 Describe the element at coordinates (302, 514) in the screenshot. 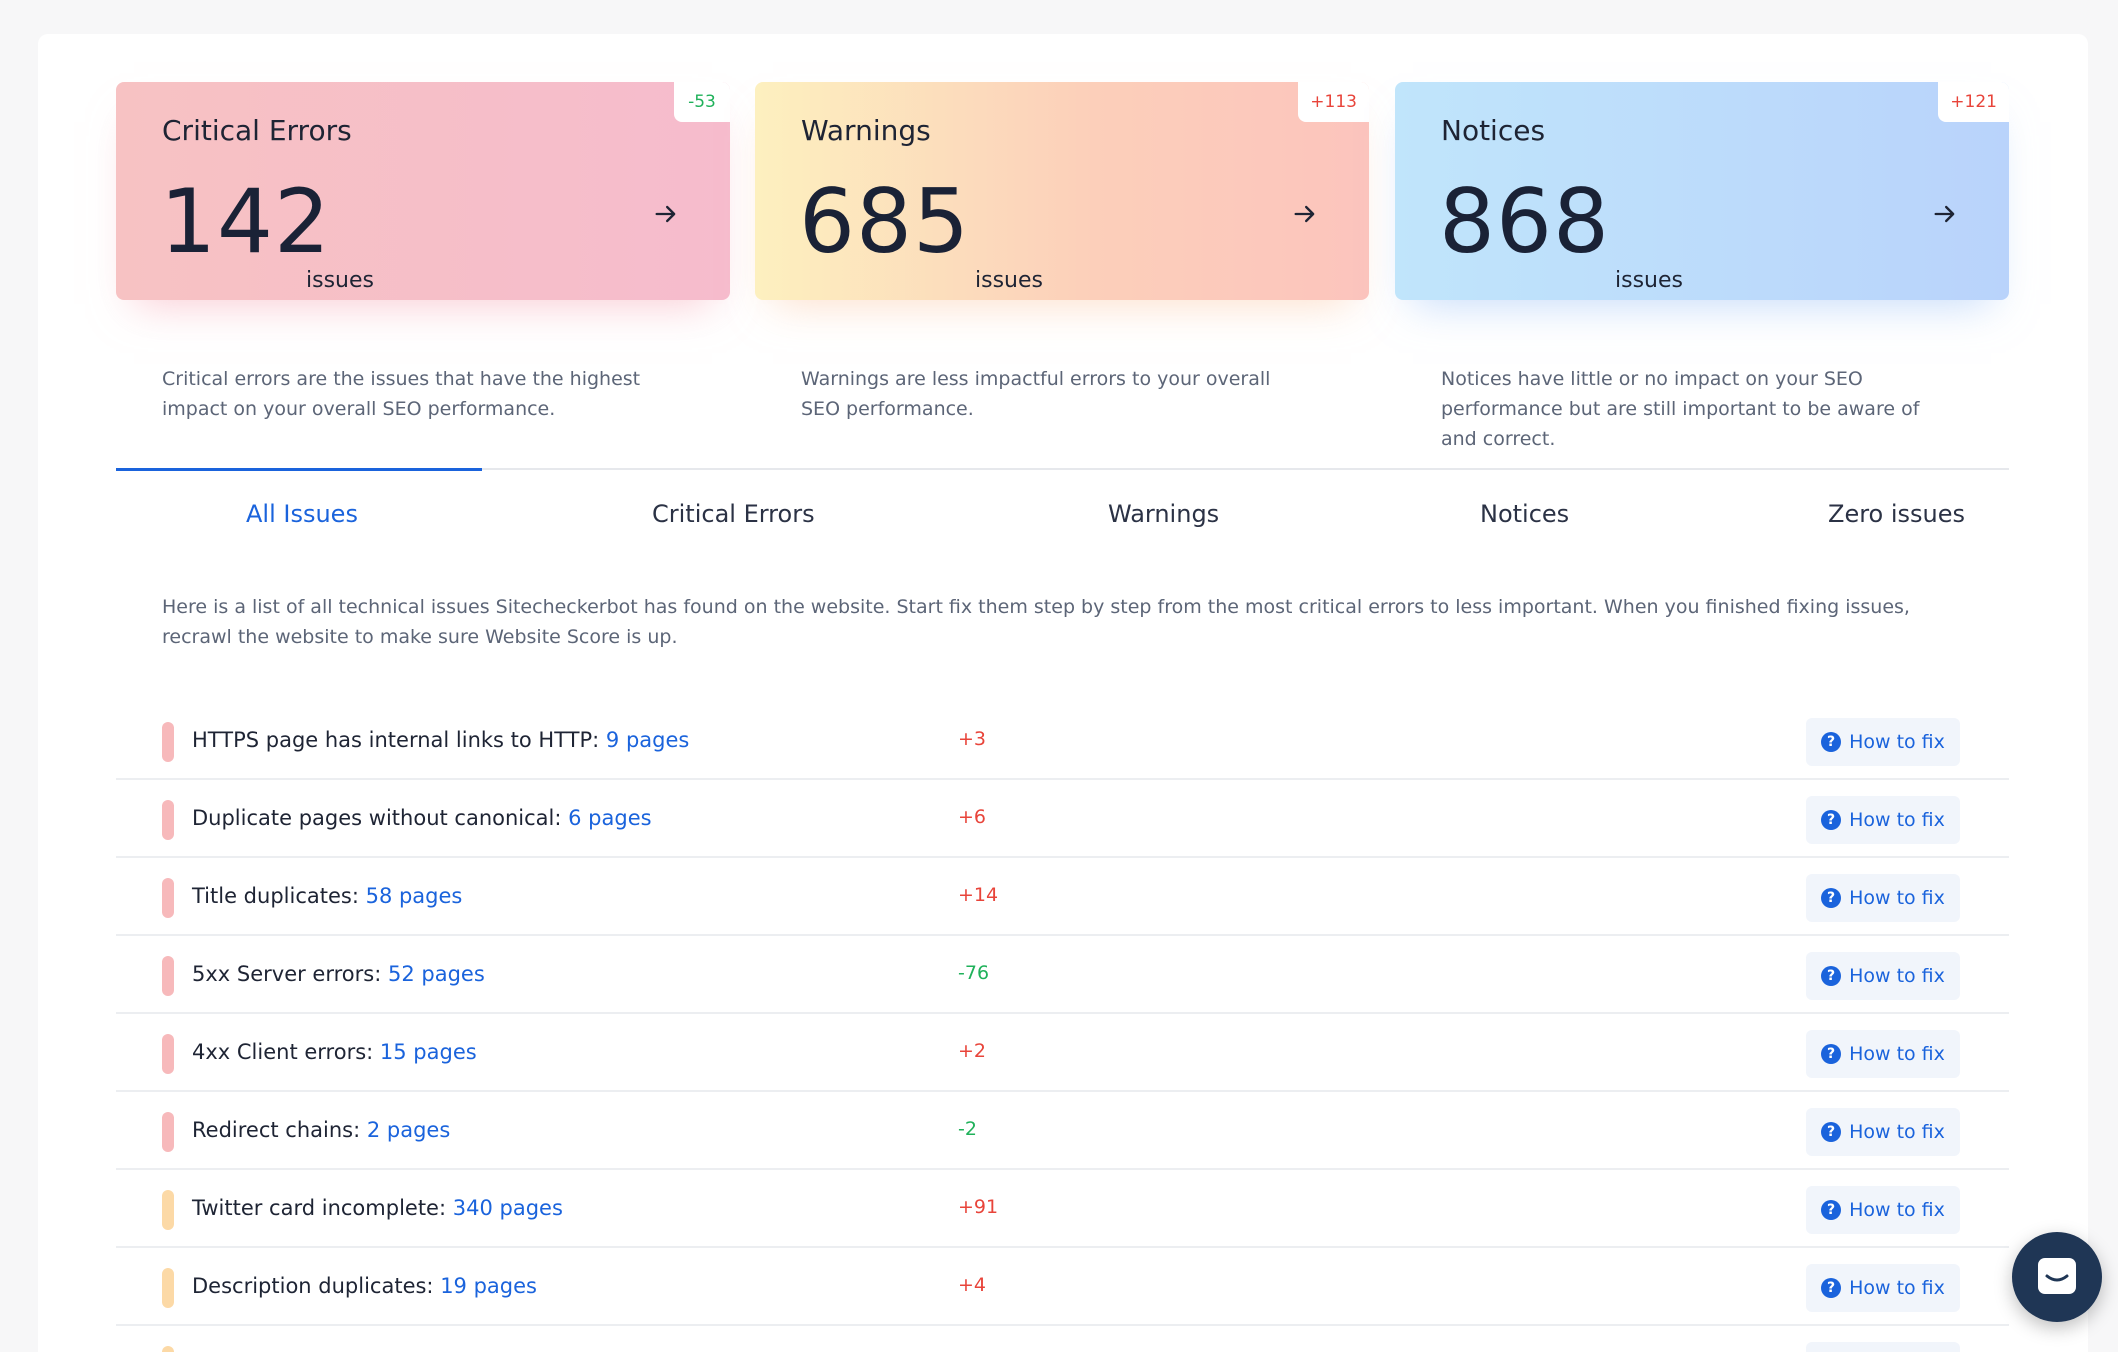

I see `tab-all-issues: All Issues` at that location.